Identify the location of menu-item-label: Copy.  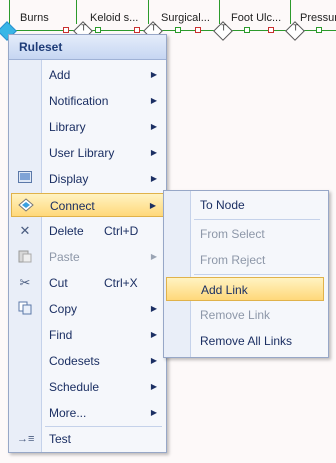
(63, 309).